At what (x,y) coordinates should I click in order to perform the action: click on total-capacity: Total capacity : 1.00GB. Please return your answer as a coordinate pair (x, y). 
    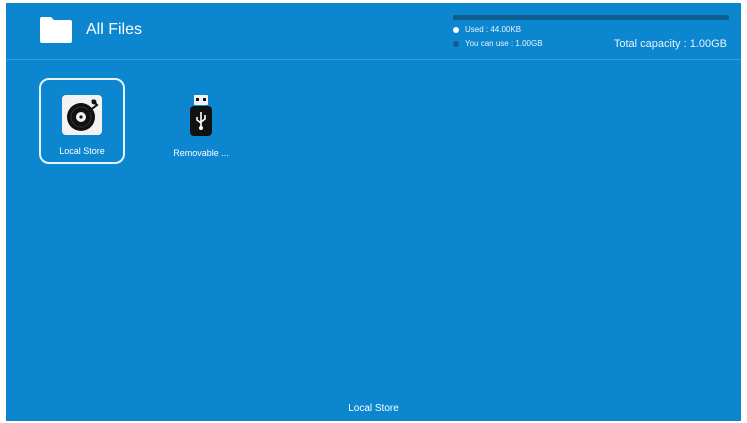
    Looking at the image, I should click on (670, 44).